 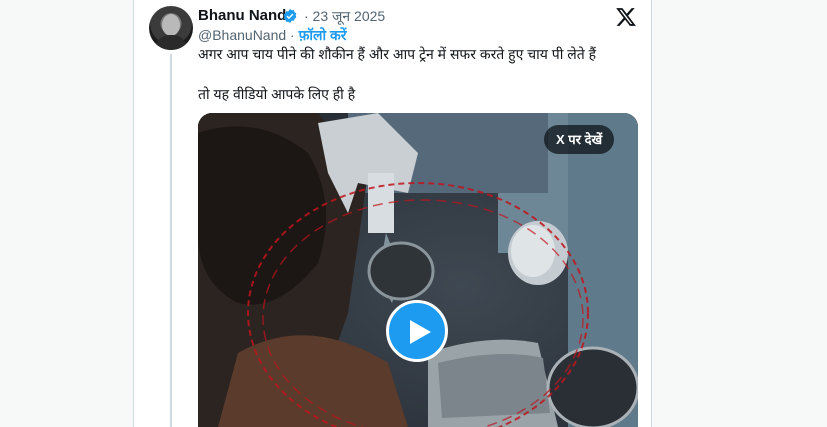 I want to click on handle-row: @BhanuNand · फ़ॉलो करें, so click(x=272, y=35).